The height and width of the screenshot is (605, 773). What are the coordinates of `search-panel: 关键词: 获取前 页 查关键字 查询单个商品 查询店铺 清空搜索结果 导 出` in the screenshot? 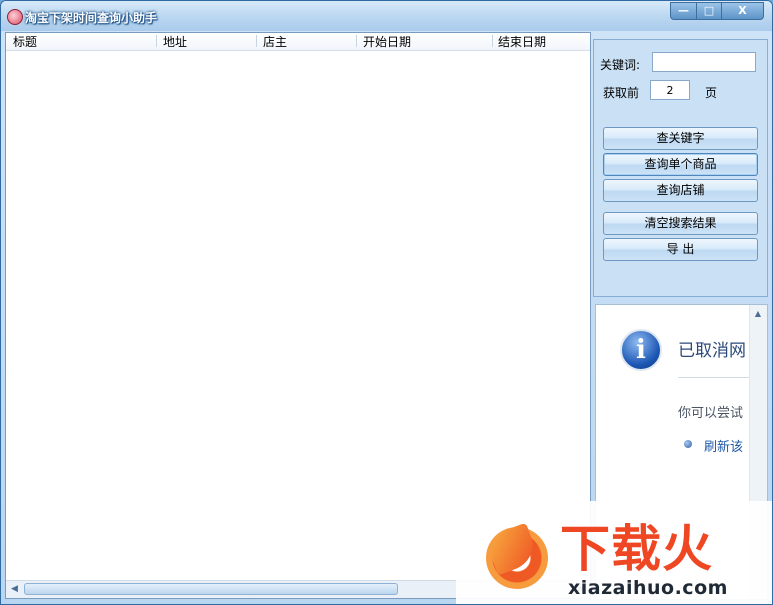 It's located at (680, 168).